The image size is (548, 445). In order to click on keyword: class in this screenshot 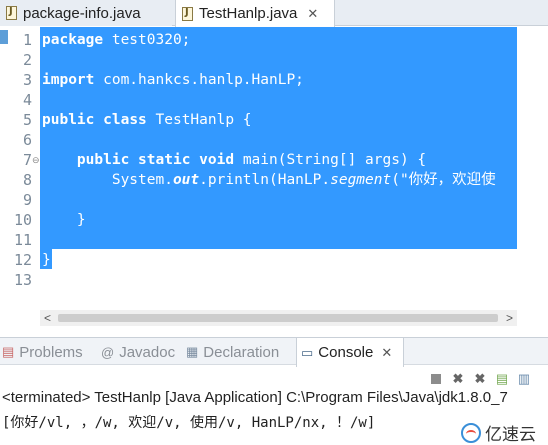, I will do `click(125, 120)`.